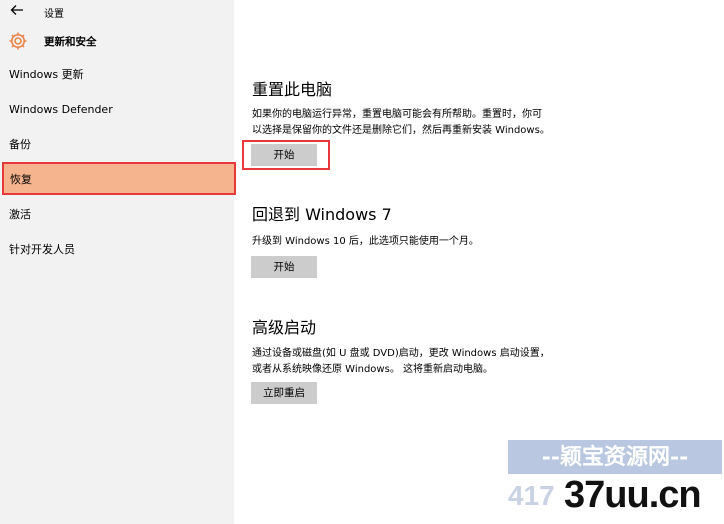 The width and height of the screenshot is (724, 524). What do you see at coordinates (117, 249) in the screenshot?
I see `sidebar-item-for-developers: 针对开发人员` at bounding box center [117, 249].